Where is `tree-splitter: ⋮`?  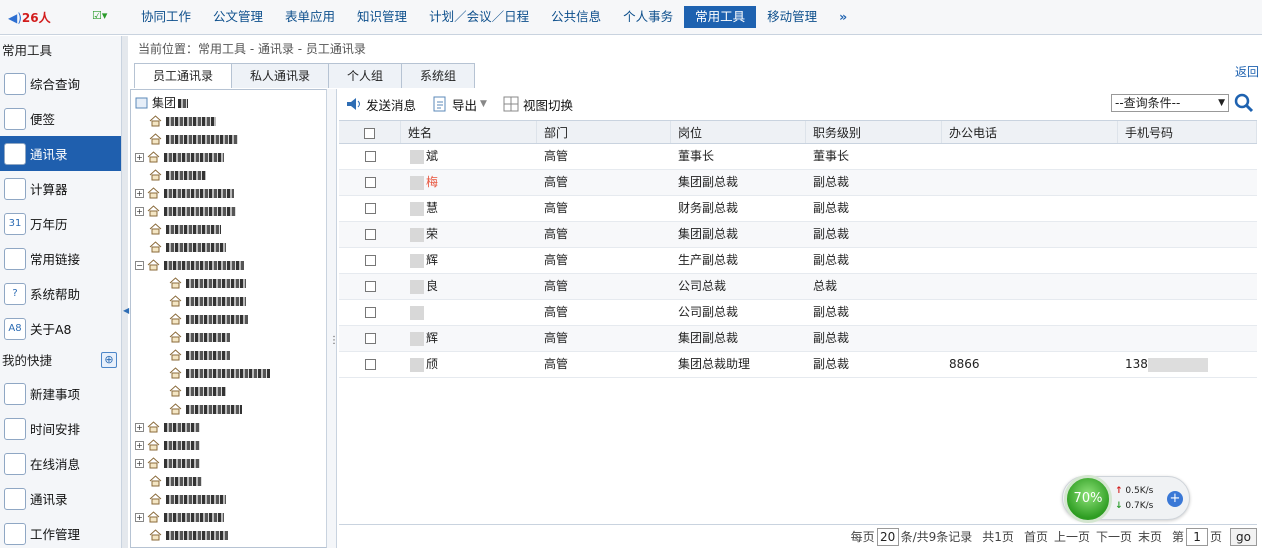
tree-splitter: ⋮ is located at coordinates (333, 318).